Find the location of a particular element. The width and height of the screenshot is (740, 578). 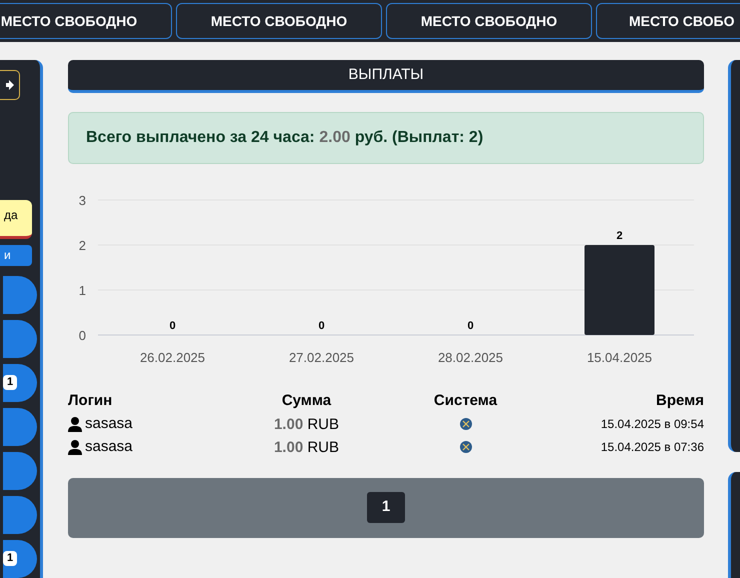

logout-button is located at coordinates (10, 85).